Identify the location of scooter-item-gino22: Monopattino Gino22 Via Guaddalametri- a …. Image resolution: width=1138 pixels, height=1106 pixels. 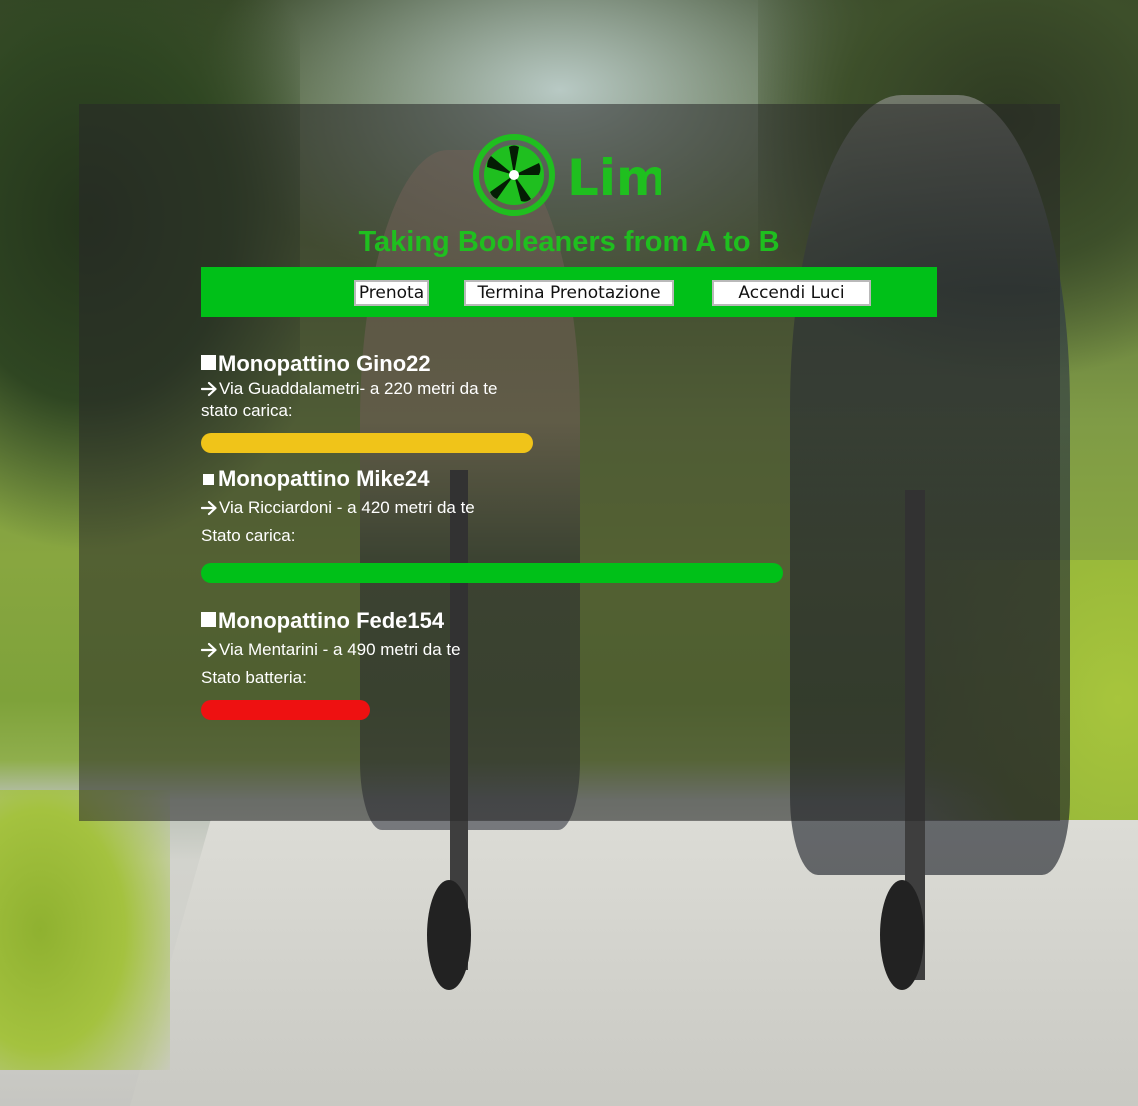
(349, 386).